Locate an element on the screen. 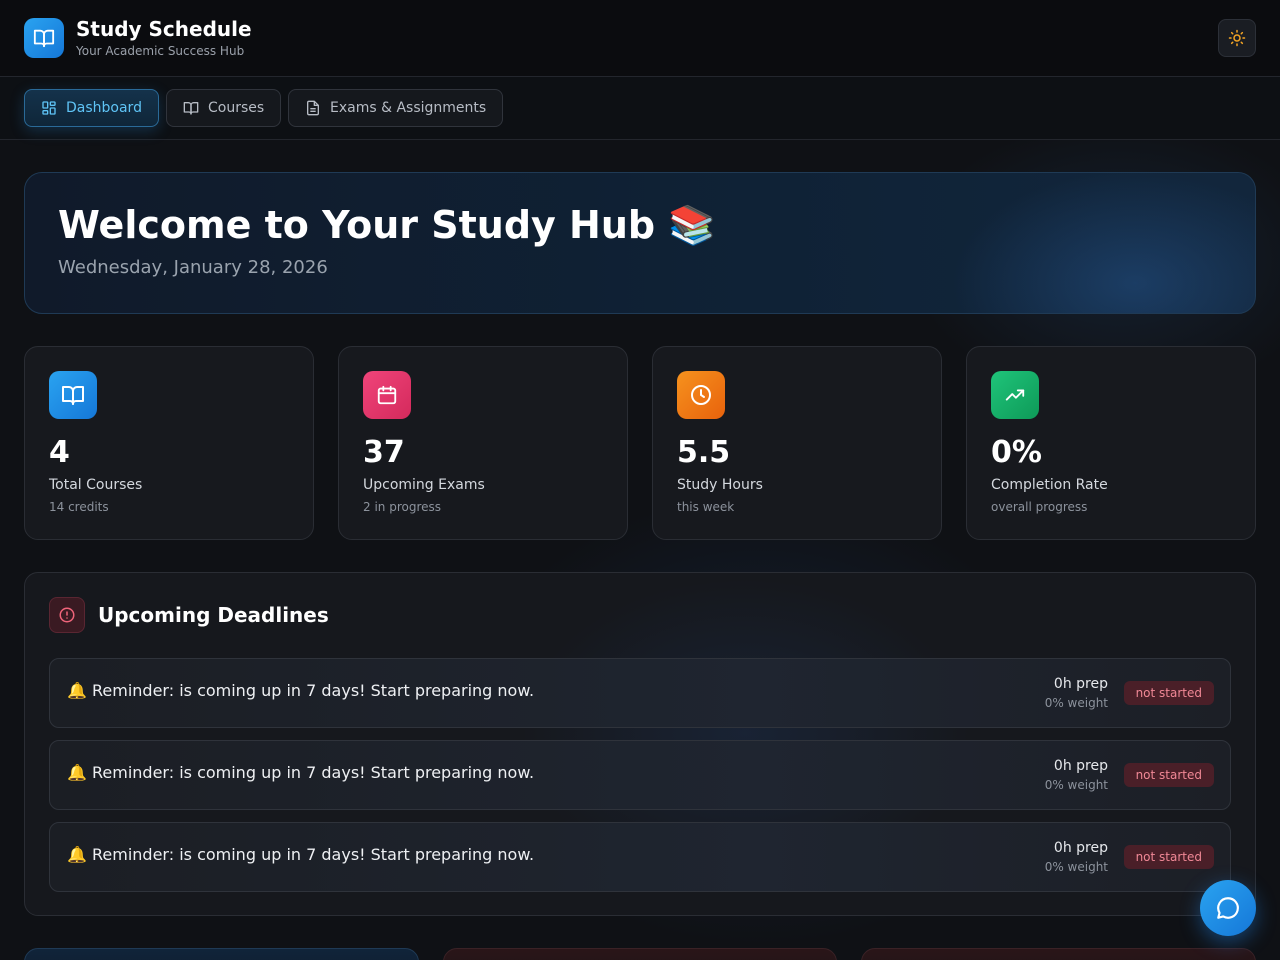  theme-toggle-button is located at coordinates (1237, 38).